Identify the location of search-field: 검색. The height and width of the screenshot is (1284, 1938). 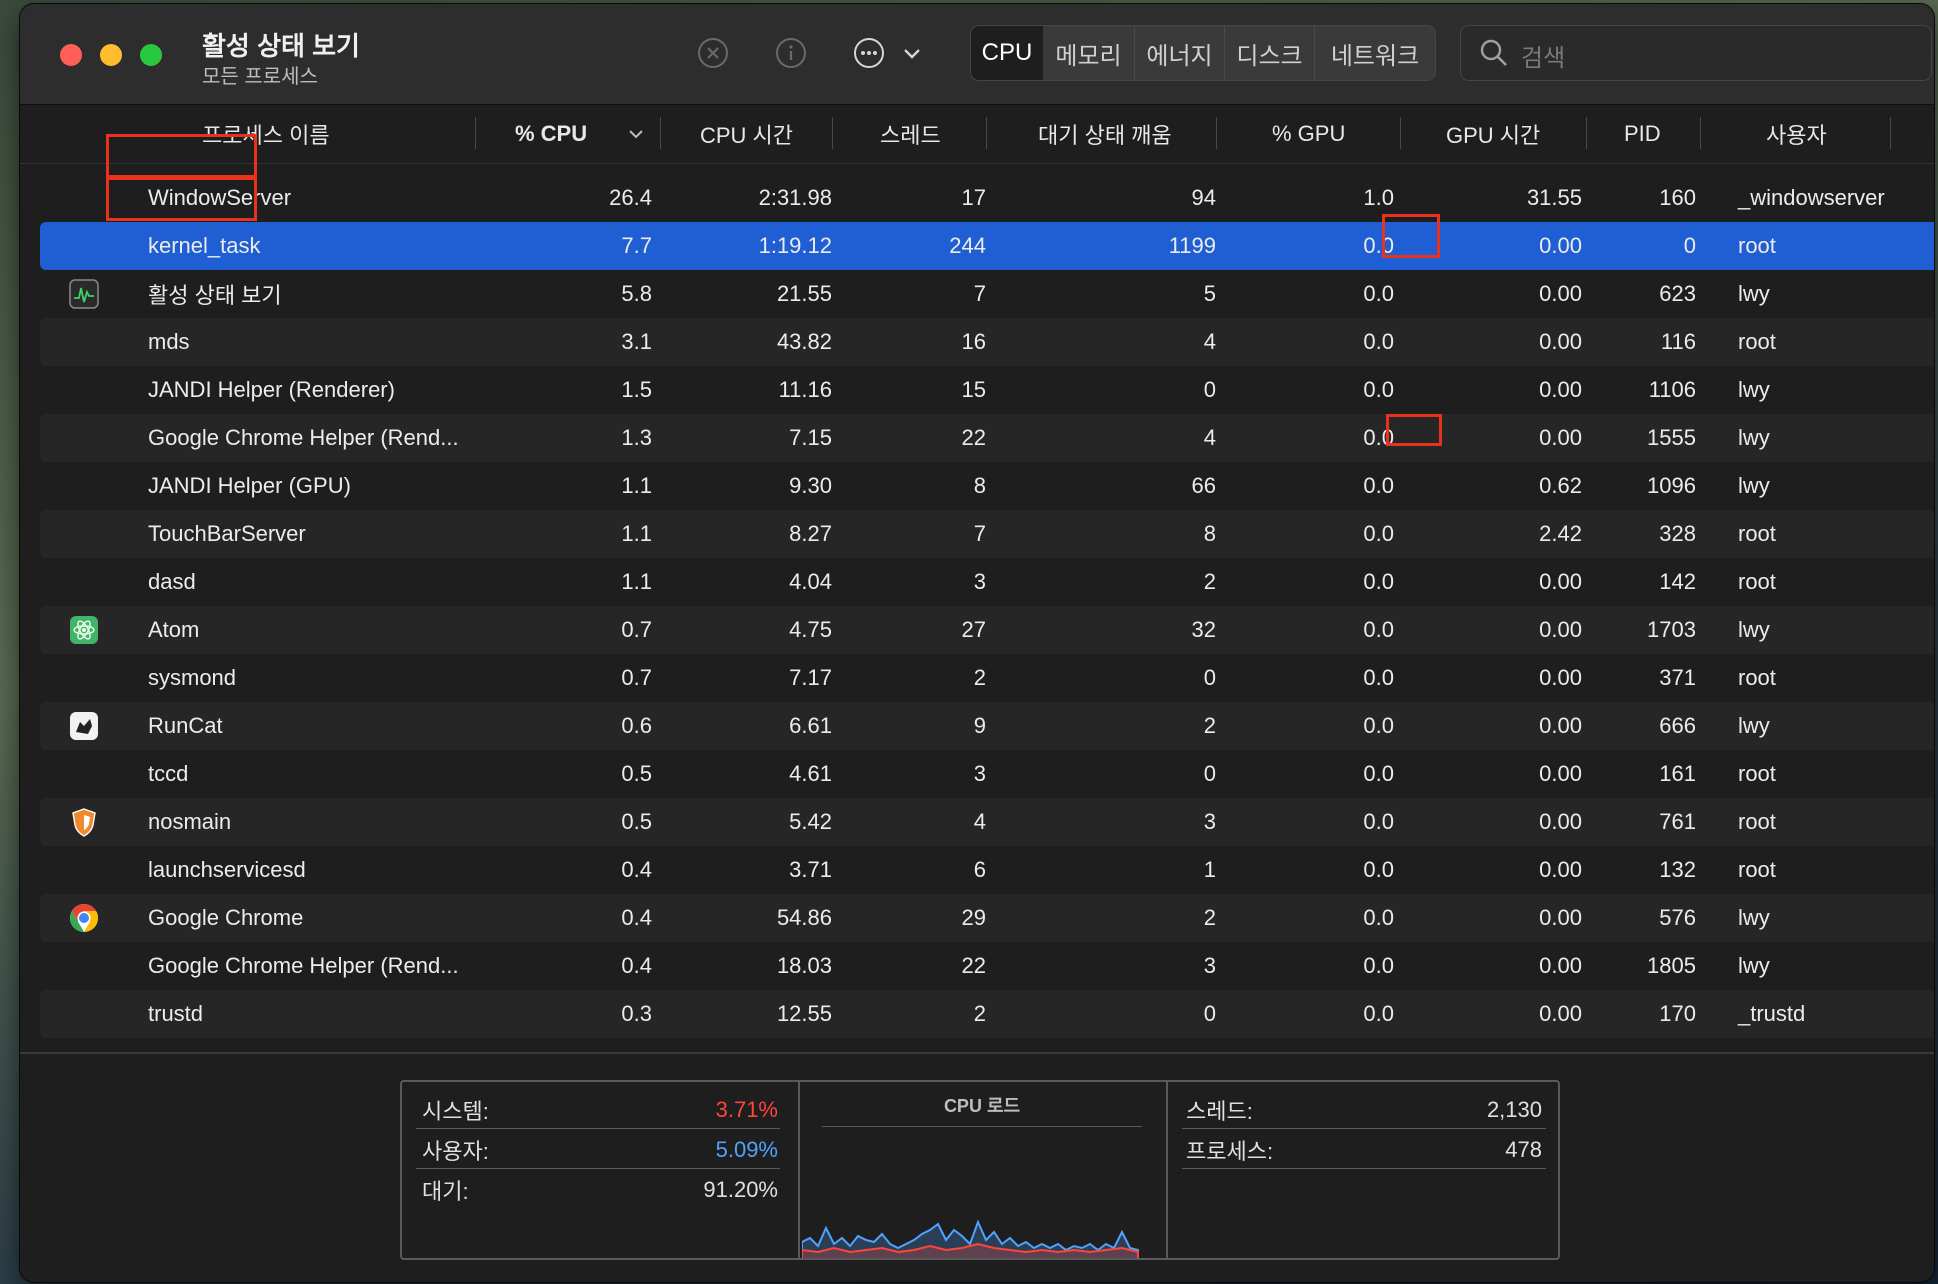
(1696, 53).